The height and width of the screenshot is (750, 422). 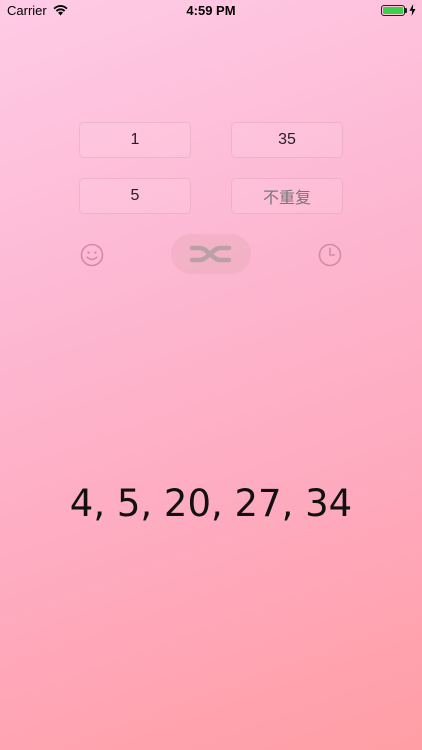 What do you see at coordinates (211, 503) in the screenshot?
I see `random-result-text: 4, 5, 20, 27, 34` at bounding box center [211, 503].